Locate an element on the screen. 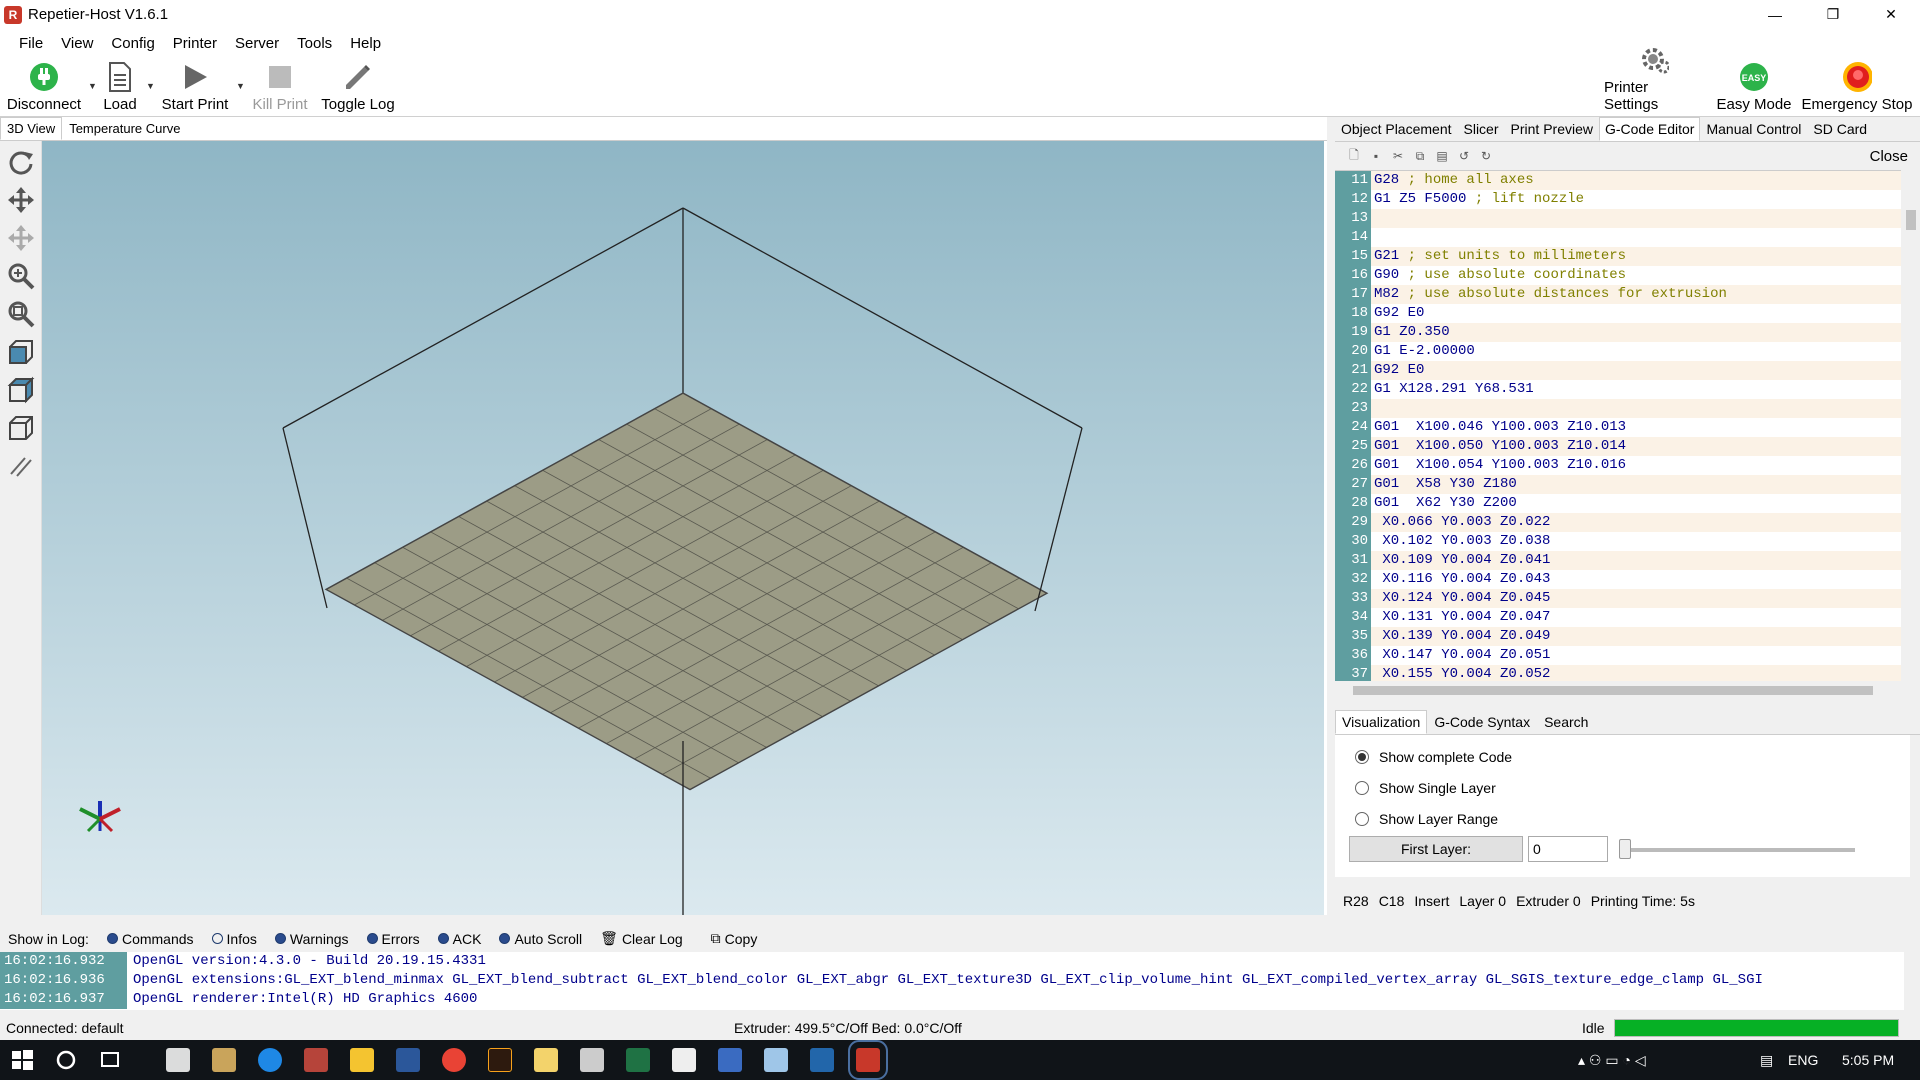 The width and height of the screenshot is (1920, 1080). edge-icon is located at coordinates (270, 1060).